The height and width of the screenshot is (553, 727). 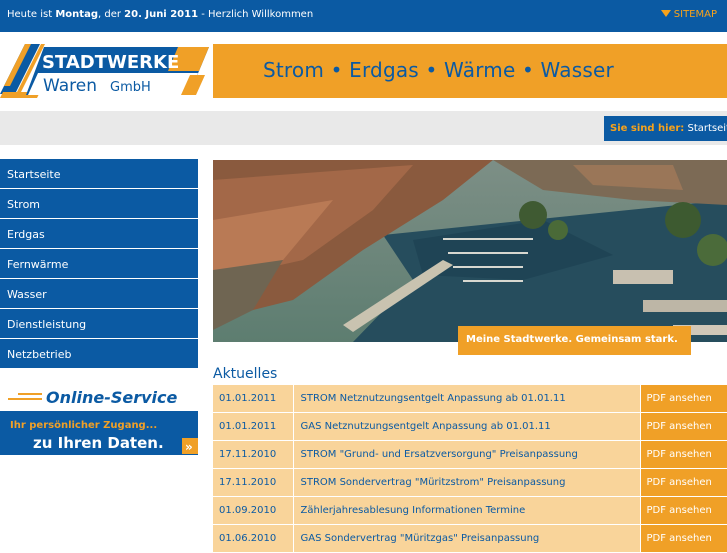 What do you see at coordinates (438, 70) in the screenshot?
I see `slogan: Strom • Erdgas • Wärme • Wasser` at bounding box center [438, 70].